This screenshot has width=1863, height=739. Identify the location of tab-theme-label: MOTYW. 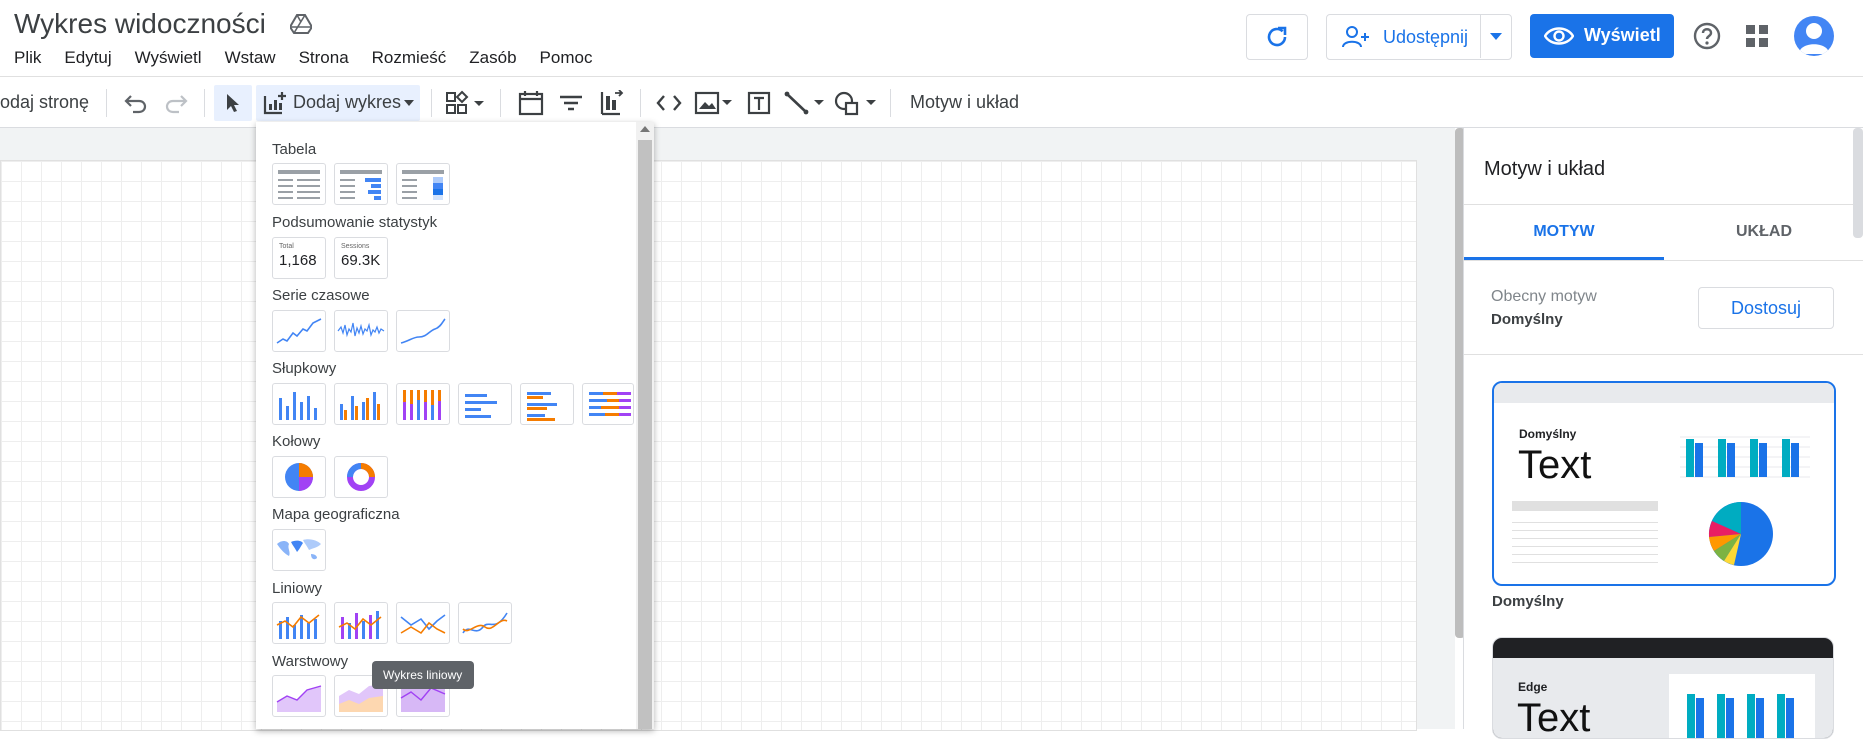
(1564, 231).